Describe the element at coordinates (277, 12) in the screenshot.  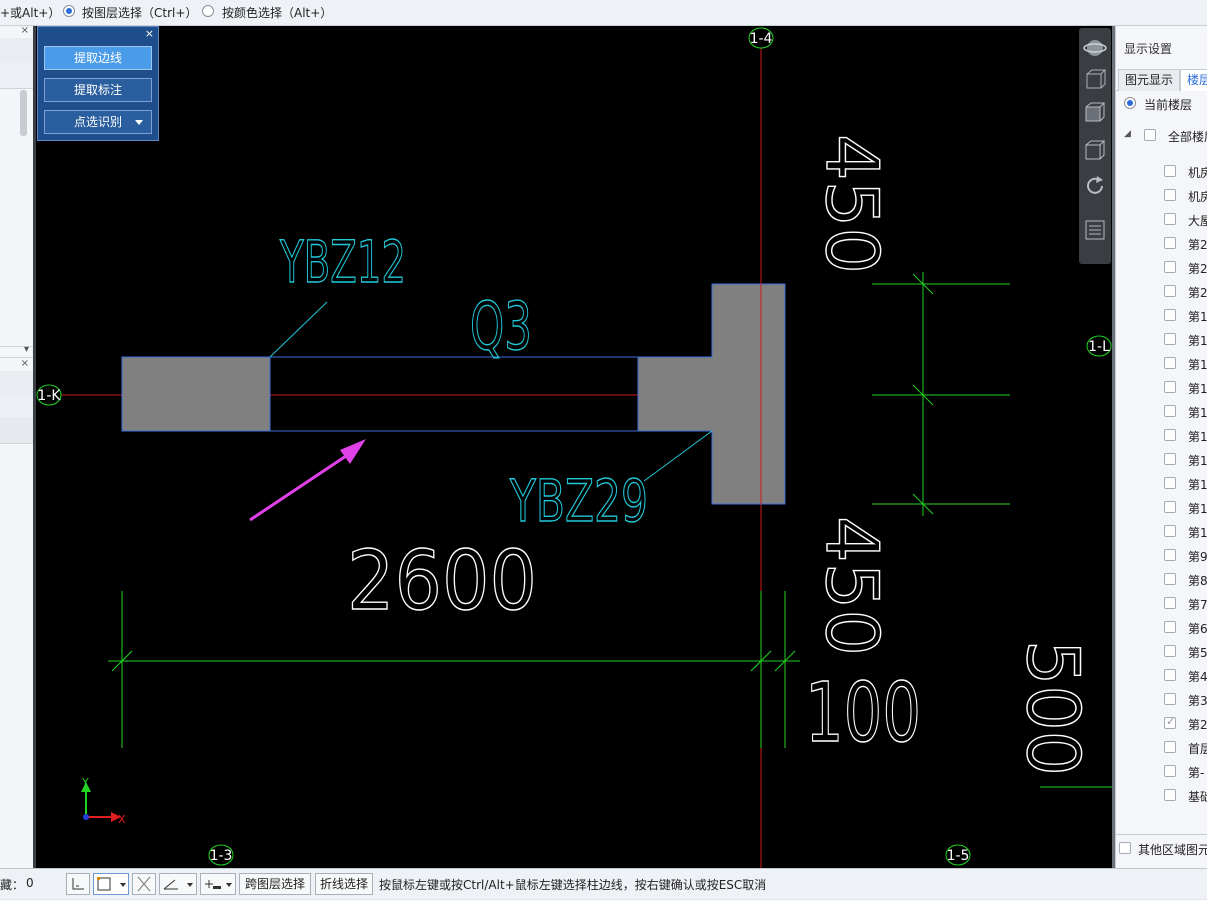
I see `radio-color-select-label: 按颜色选择（Alt+）` at that location.